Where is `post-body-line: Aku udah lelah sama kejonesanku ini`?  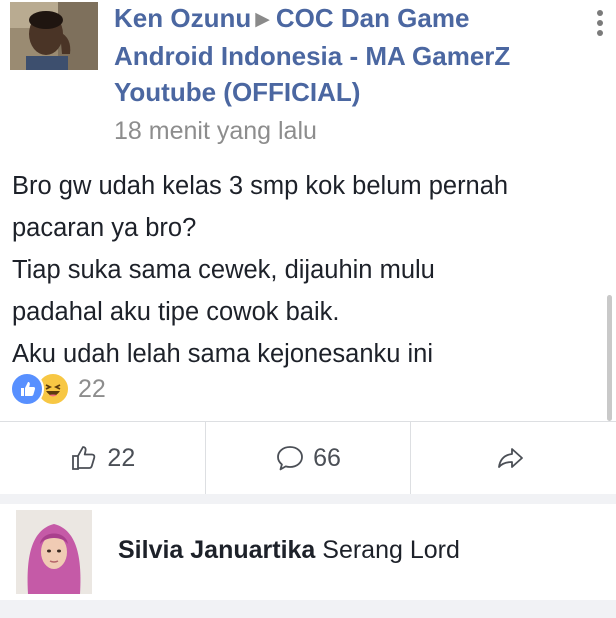 post-body-line: Aku udah lelah sama kejonesanku ini is located at coordinates (223, 354).